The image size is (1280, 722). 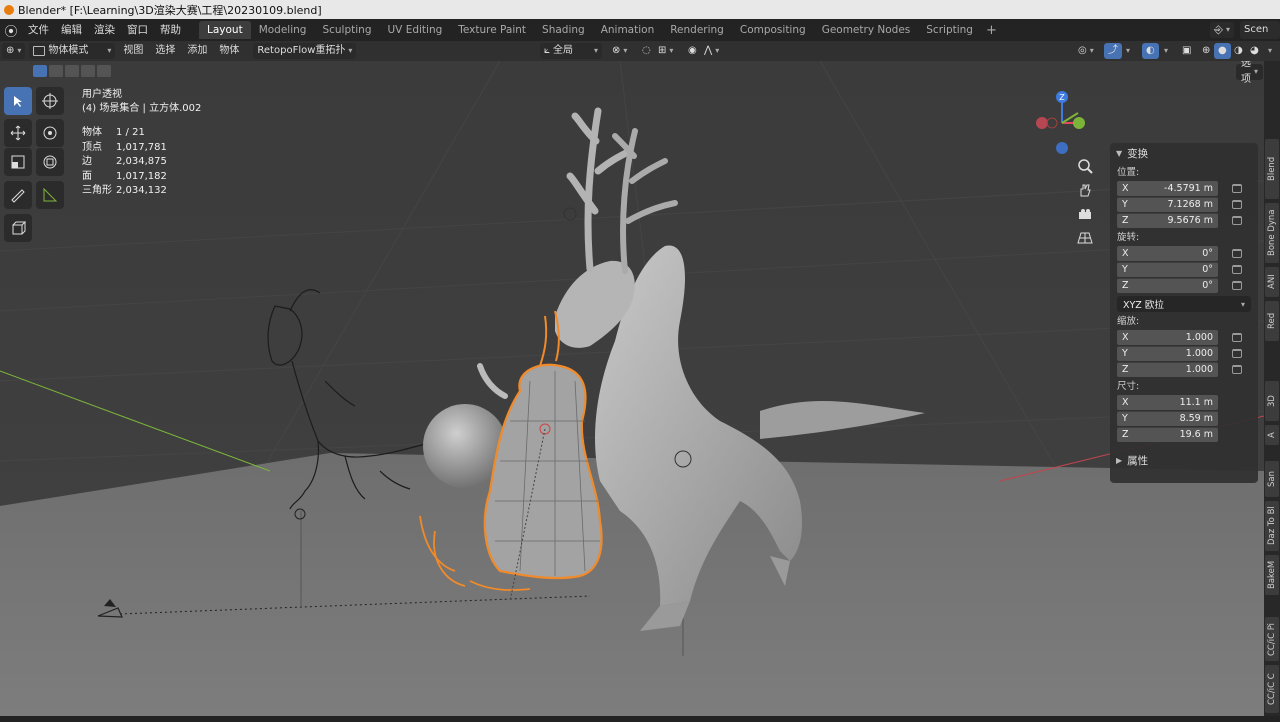 What do you see at coordinates (1184, 304) in the screenshot?
I see `rotation-mode-dropdown: XYZ 欧拉 ▾` at bounding box center [1184, 304].